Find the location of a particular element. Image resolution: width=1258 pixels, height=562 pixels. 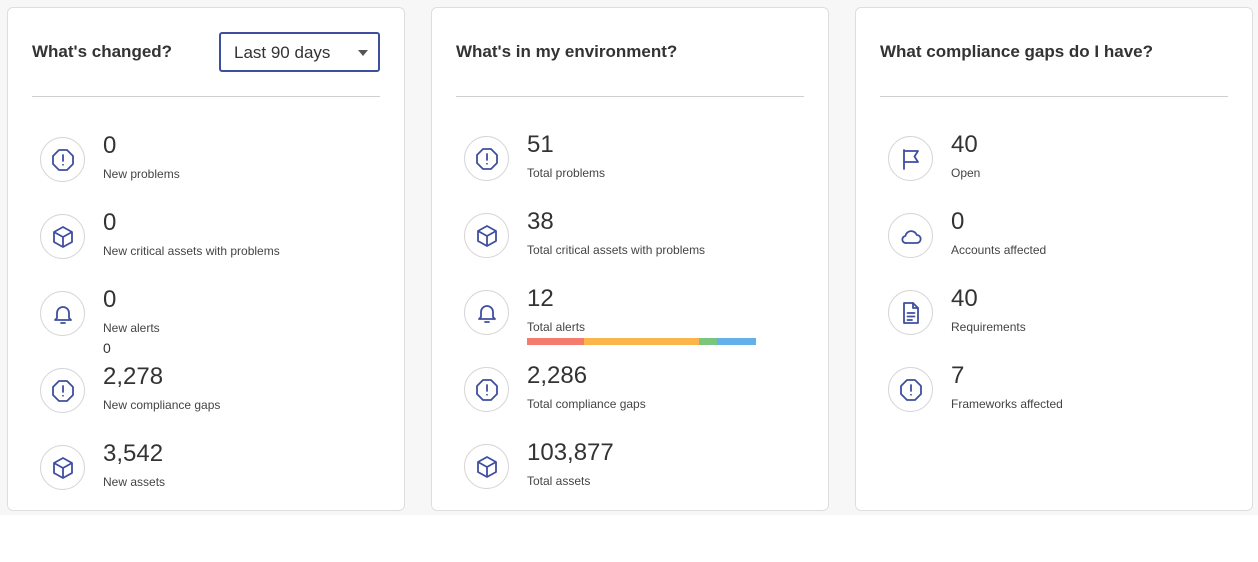

metric-label: Total compliance gaps is located at coordinates (586, 404).